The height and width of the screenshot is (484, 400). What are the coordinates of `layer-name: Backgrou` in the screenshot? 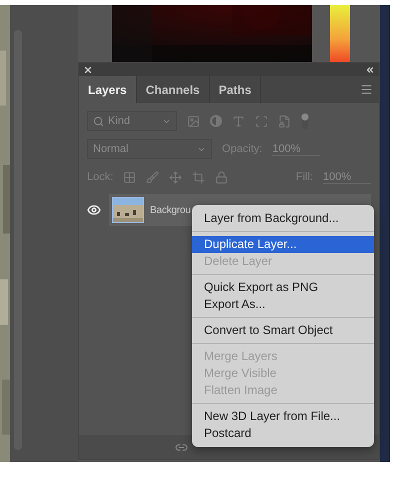 It's located at (170, 210).